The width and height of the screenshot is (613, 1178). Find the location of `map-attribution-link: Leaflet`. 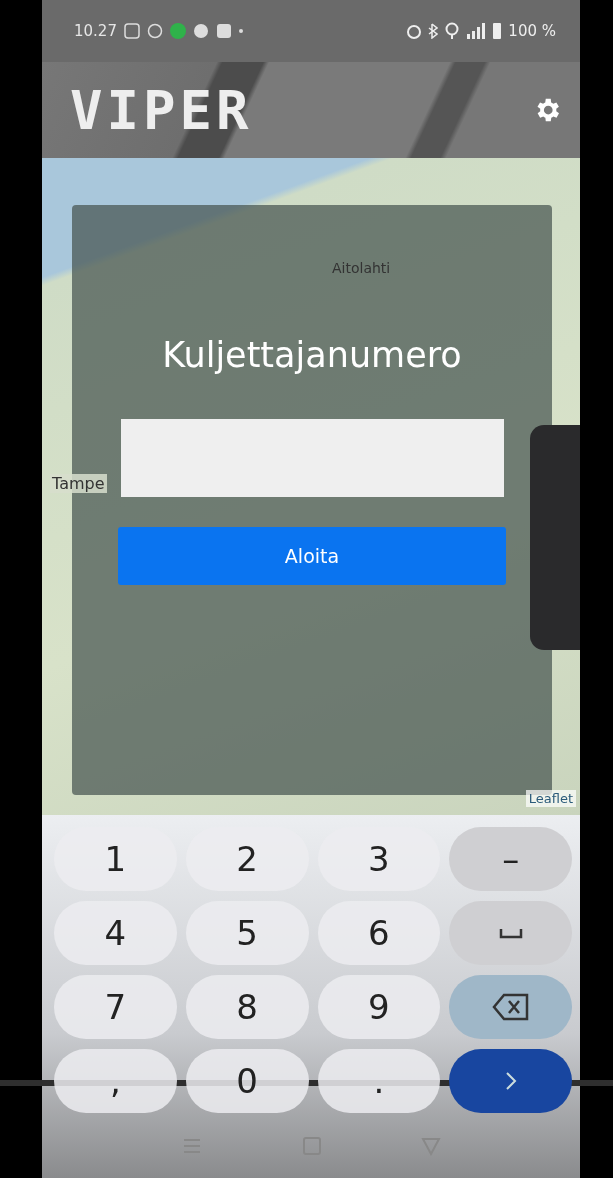

map-attribution-link: Leaflet is located at coordinates (550, 798).